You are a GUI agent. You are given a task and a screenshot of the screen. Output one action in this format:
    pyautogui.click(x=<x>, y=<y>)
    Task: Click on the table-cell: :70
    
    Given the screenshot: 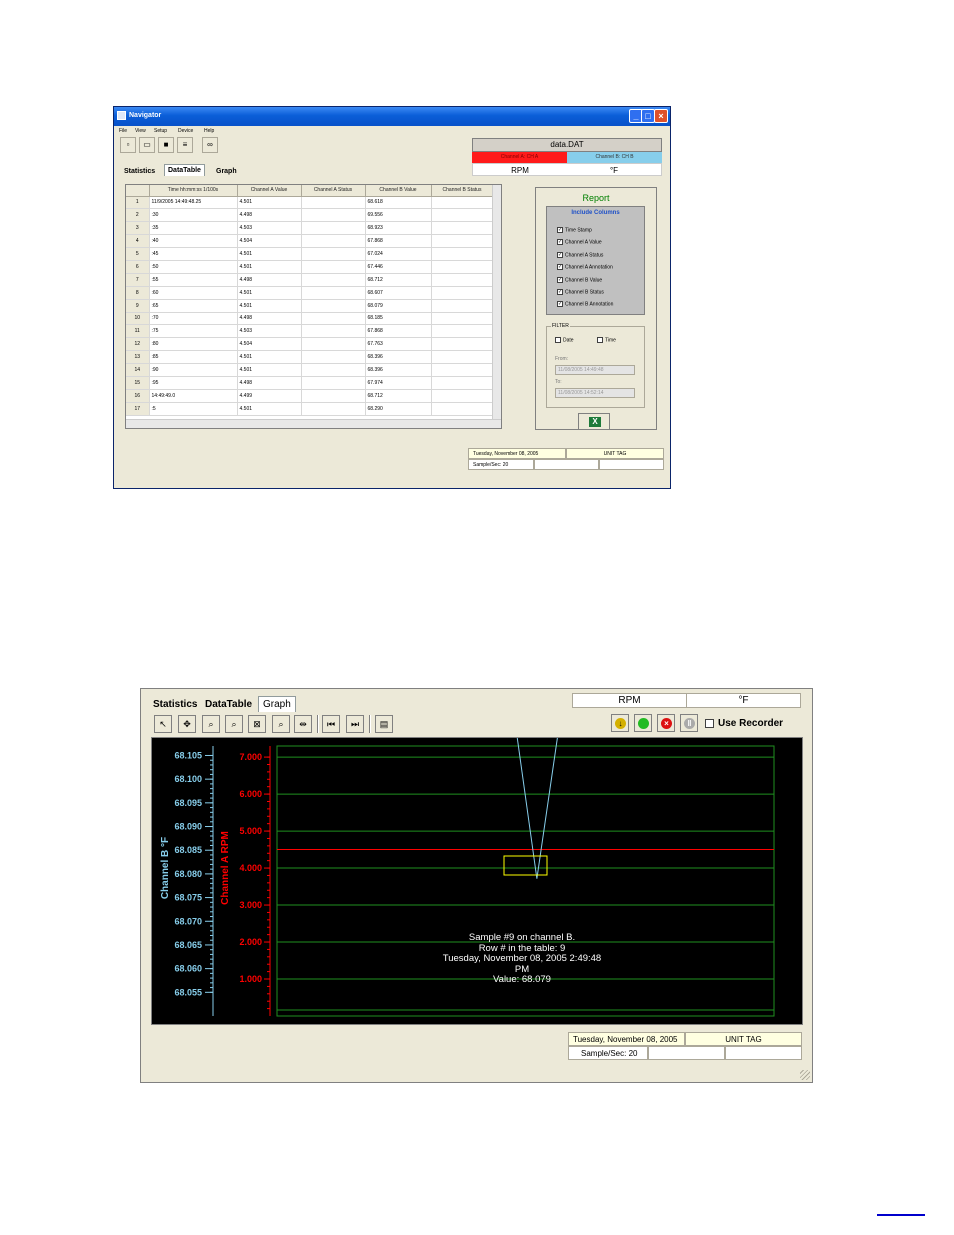 What is the action you would take?
    pyautogui.click(x=193, y=319)
    